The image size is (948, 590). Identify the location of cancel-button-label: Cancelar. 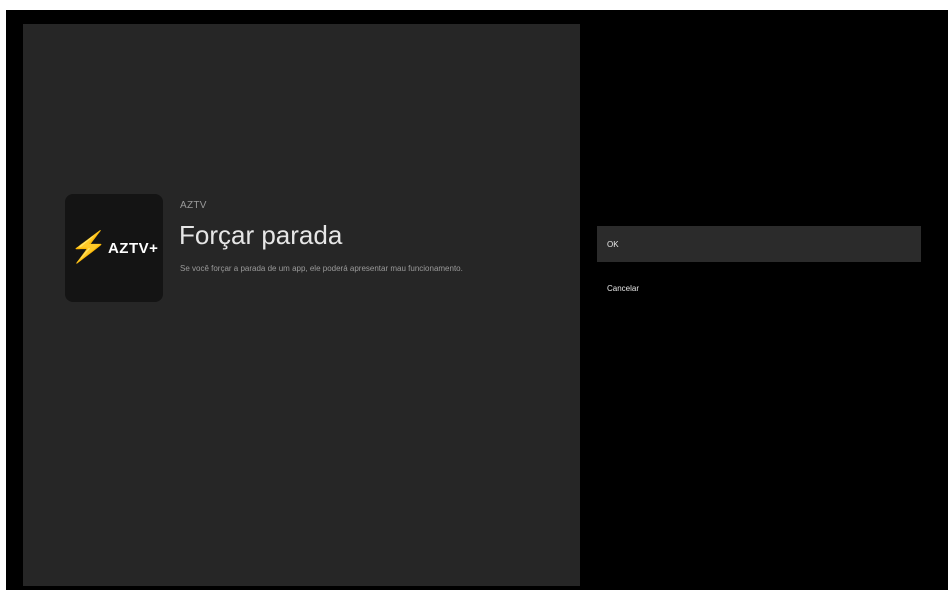
(623, 288).